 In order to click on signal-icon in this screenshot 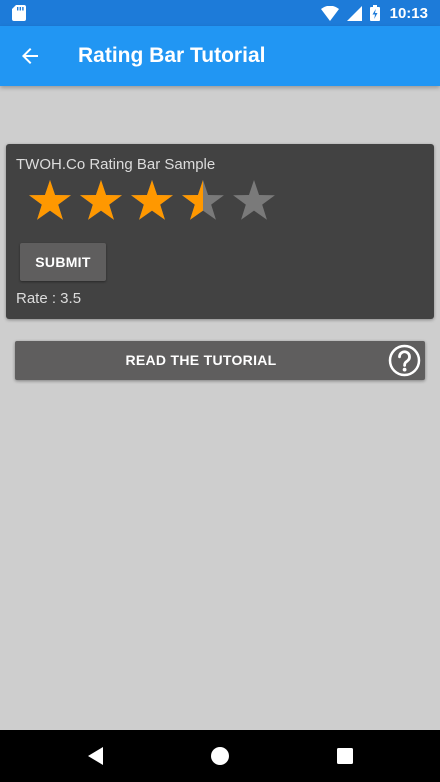, I will do `click(354, 13)`.